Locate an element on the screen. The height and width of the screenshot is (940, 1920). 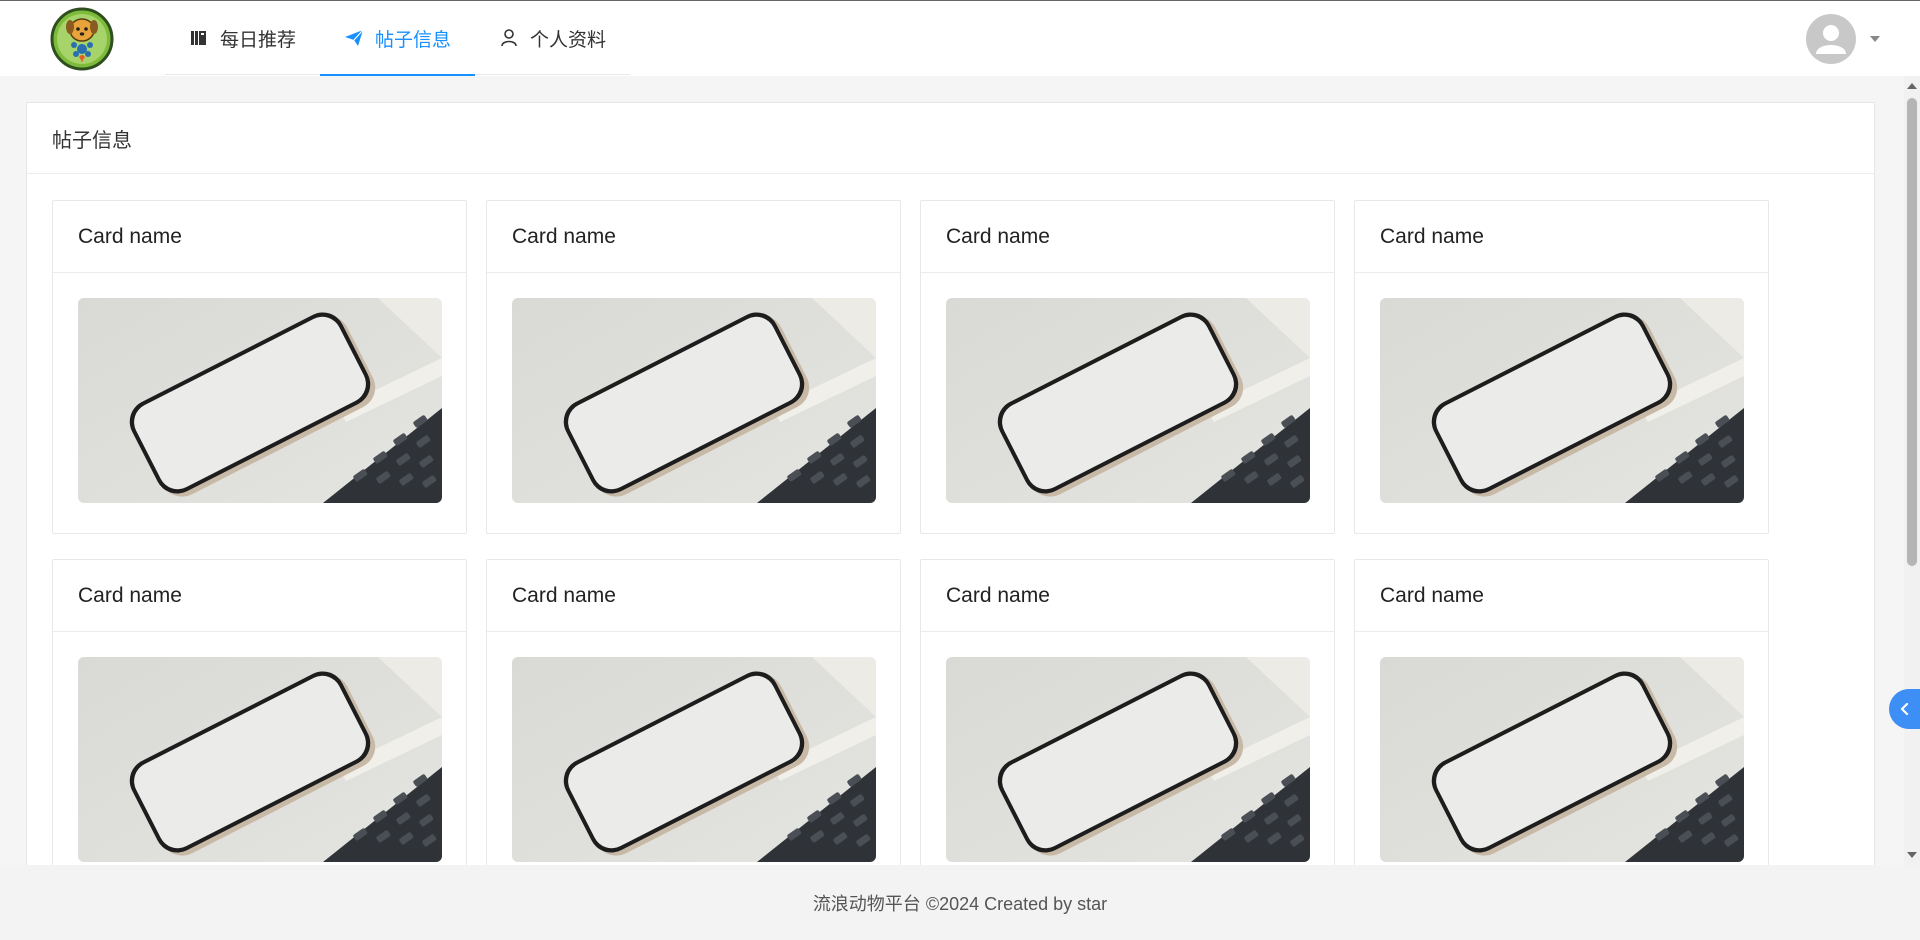
main-nav: 每日推荐 帖子信息 个人资料 is located at coordinates (398, 38).